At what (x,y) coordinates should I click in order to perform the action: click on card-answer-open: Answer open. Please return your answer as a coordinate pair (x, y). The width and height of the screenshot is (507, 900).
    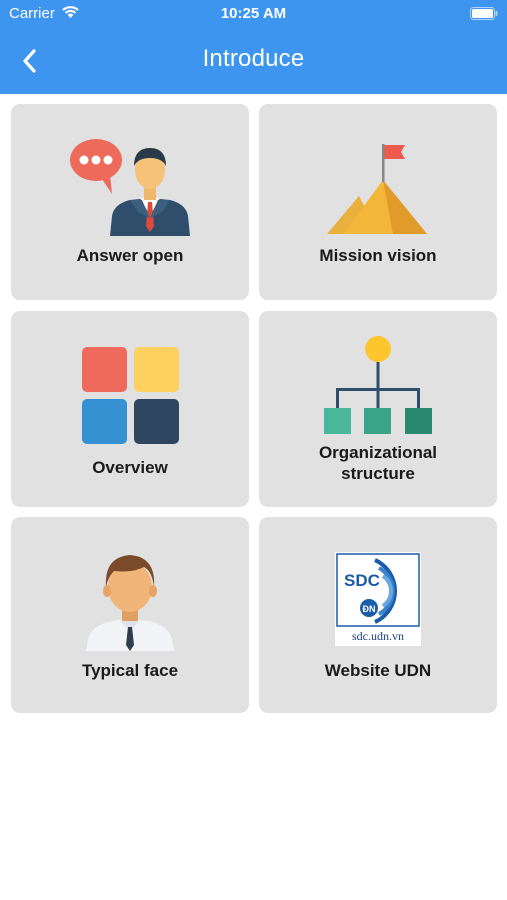
    Looking at the image, I should click on (130, 202).